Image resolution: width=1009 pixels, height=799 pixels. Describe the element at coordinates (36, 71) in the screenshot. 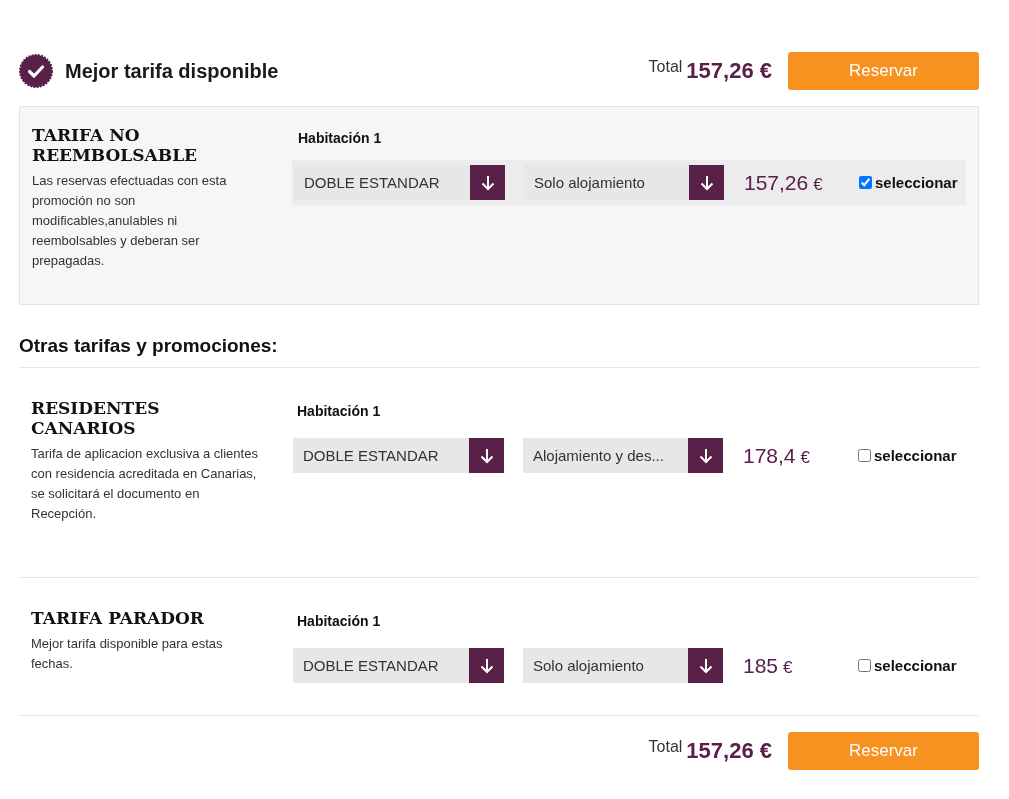

I see `check-badge-icon` at that location.